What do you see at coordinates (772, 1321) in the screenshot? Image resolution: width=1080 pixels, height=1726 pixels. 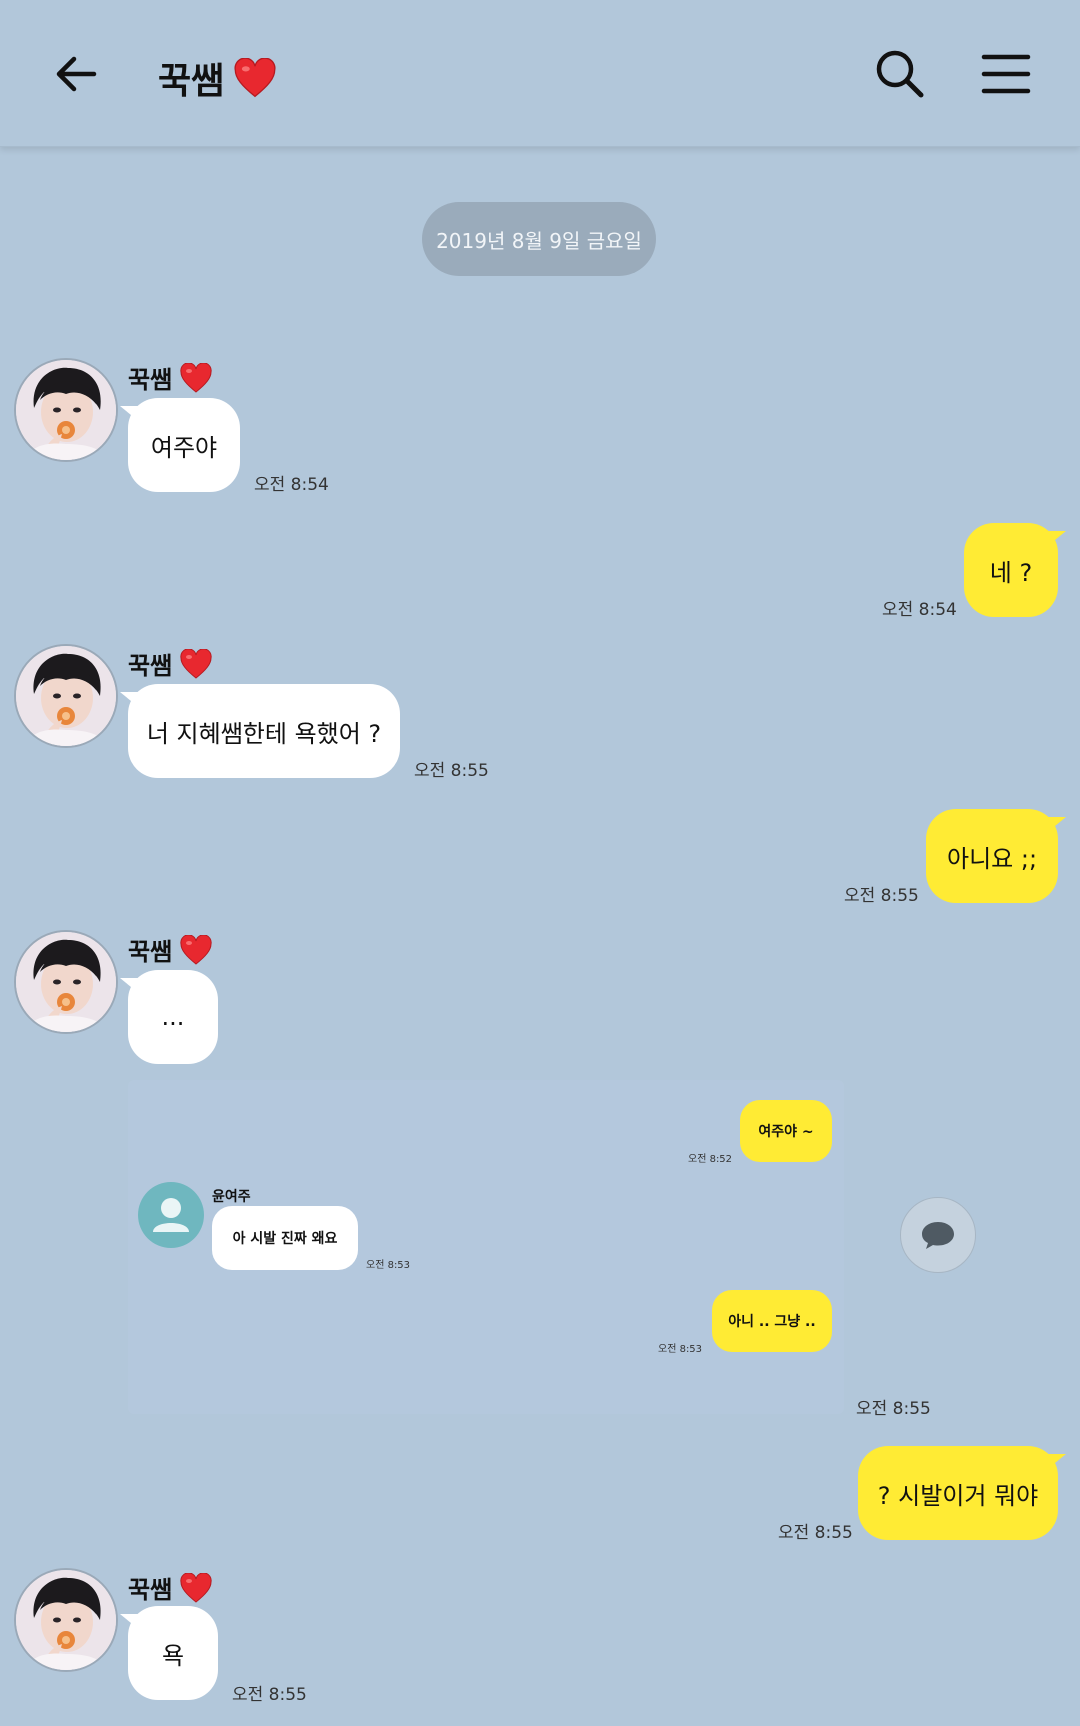 I see `embedded-bubble-outgoing: 아니 .. 그냥 ..` at bounding box center [772, 1321].